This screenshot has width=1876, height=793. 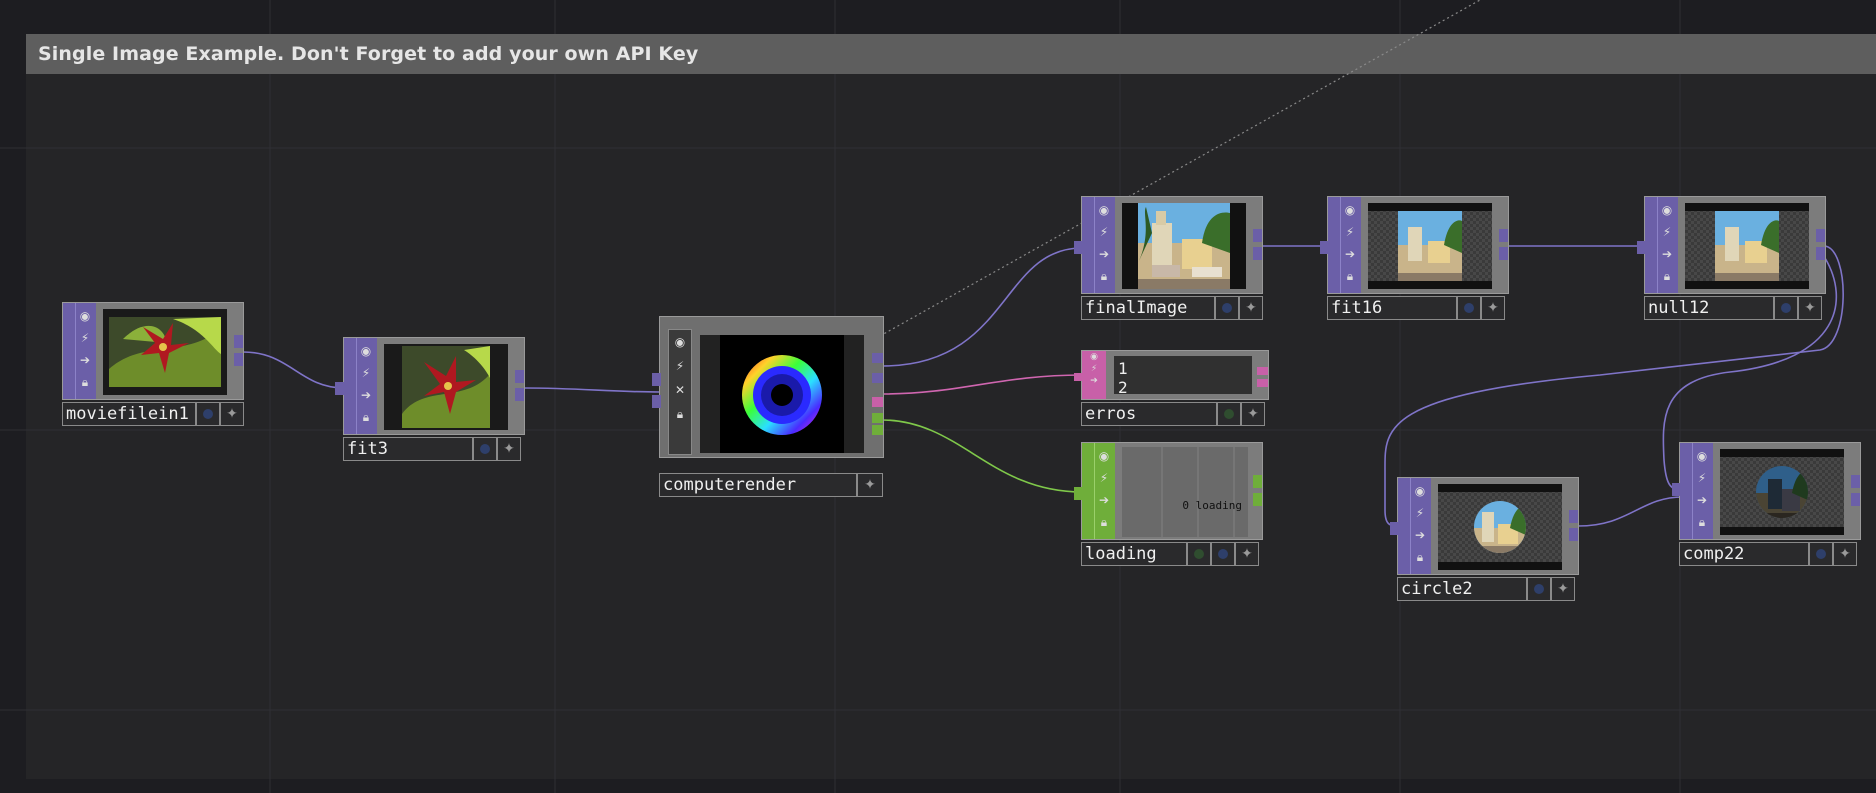 What do you see at coordinates (1462, 589) in the screenshot?
I see `node-name: circle2` at bounding box center [1462, 589].